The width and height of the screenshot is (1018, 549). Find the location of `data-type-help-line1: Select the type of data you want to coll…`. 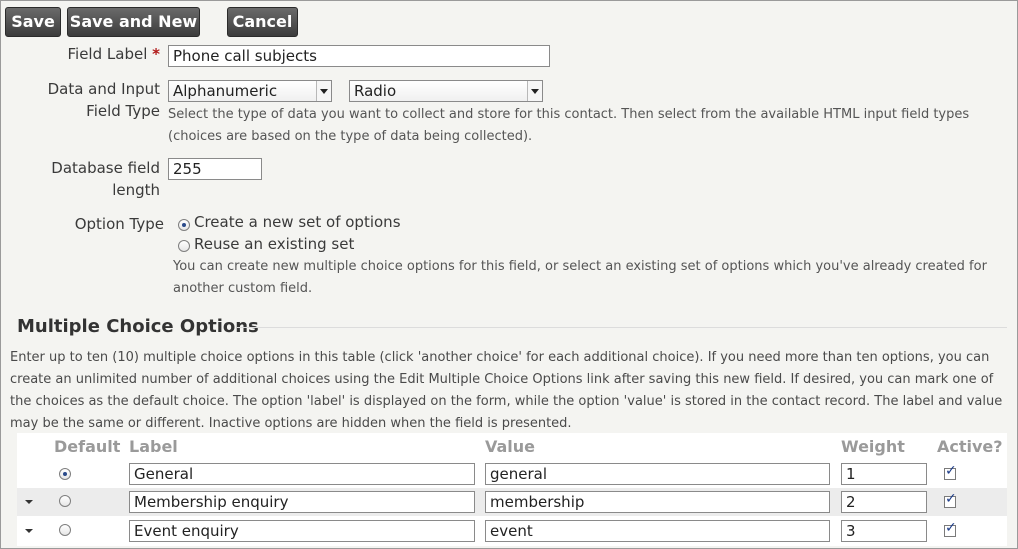

data-type-help-line1: Select the type of data you want to coll… is located at coordinates (569, 114).